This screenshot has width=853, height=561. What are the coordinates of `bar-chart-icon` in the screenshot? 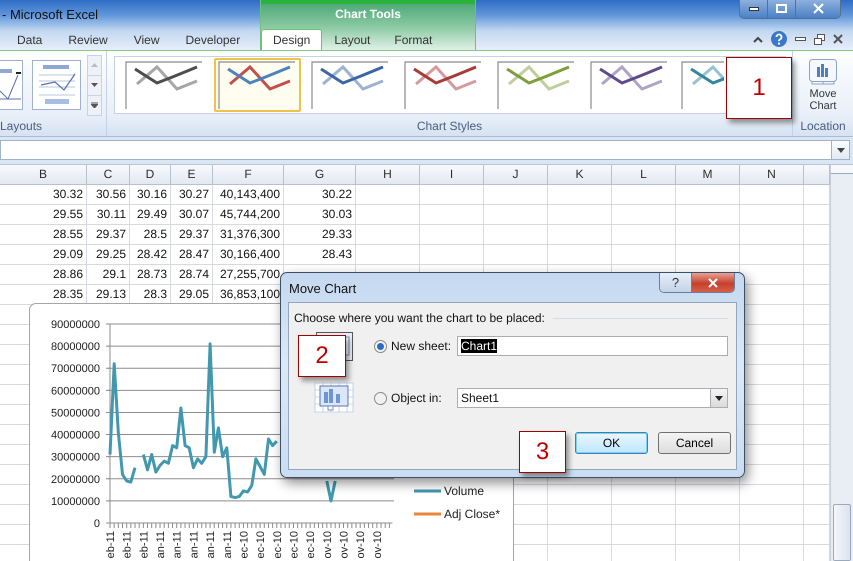 It's located at (823, 71).